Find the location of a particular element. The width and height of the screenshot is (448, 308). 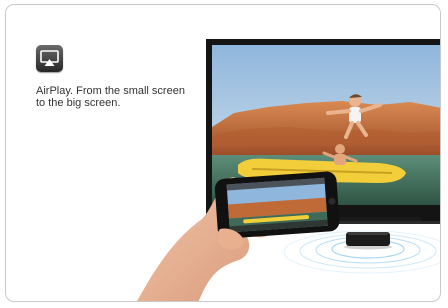

iphone is located at coordinates (277, 205).